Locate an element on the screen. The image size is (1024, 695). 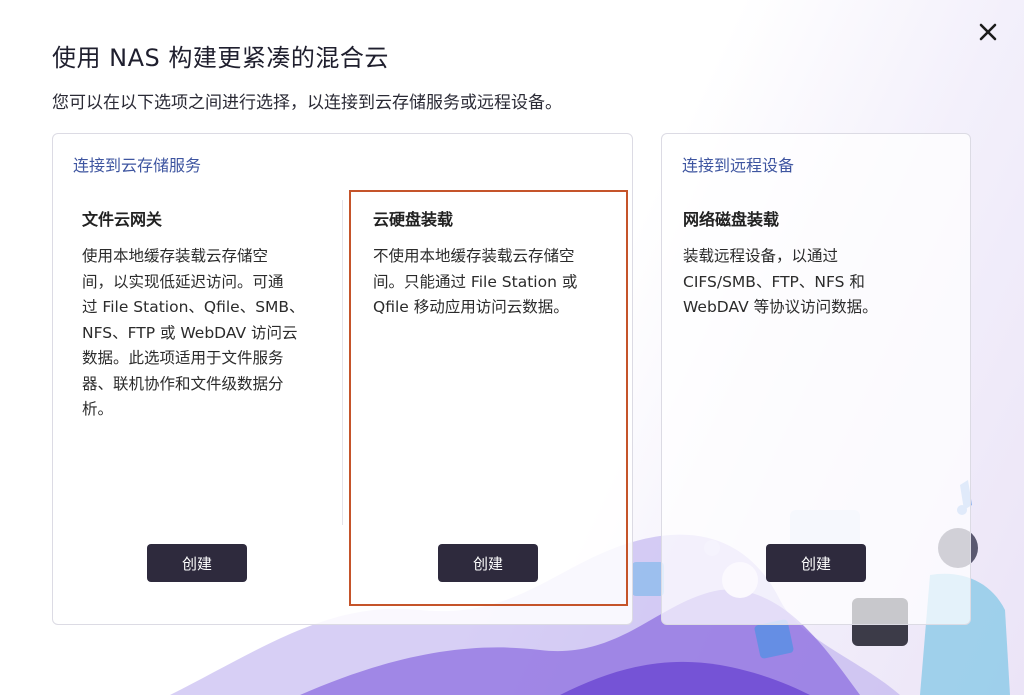
description-line: 间，以实现低延迟访问。可通 is located at coordinates (183, 281).